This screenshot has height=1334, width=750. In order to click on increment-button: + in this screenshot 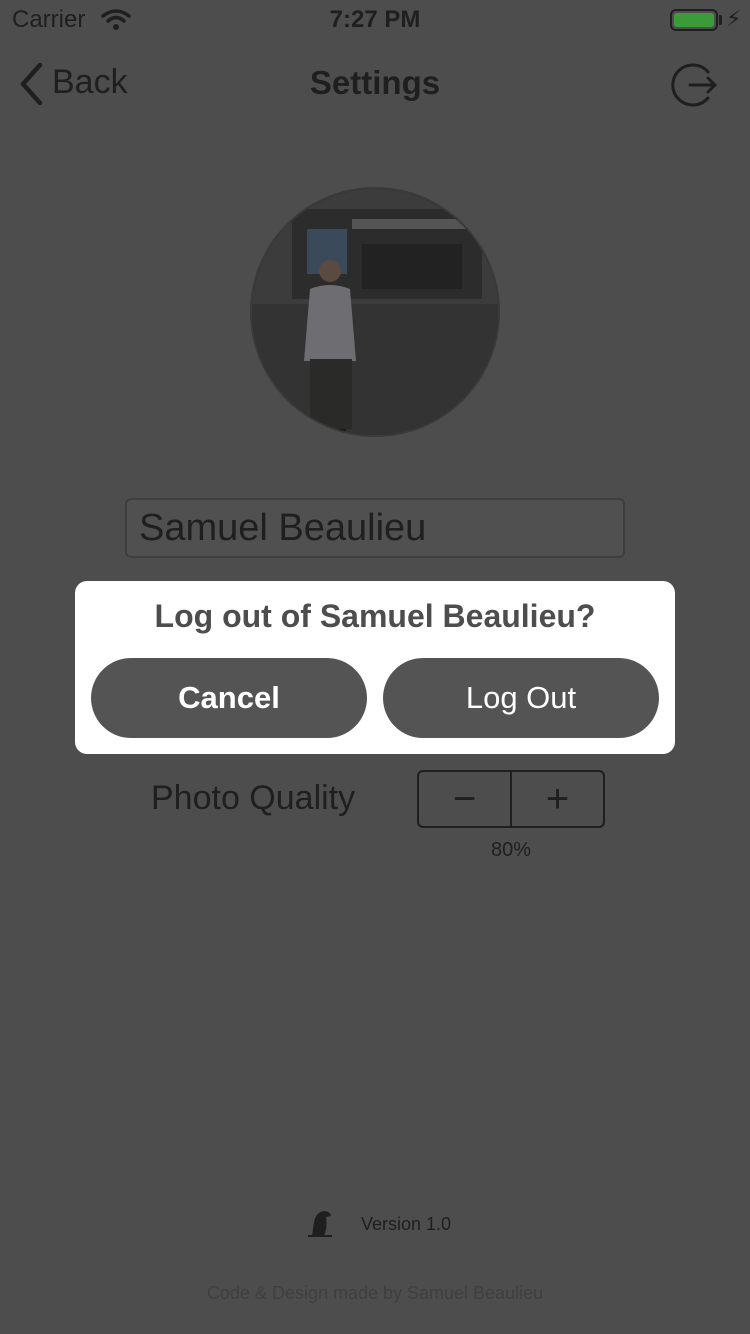, I will do `click(556, 799)`.